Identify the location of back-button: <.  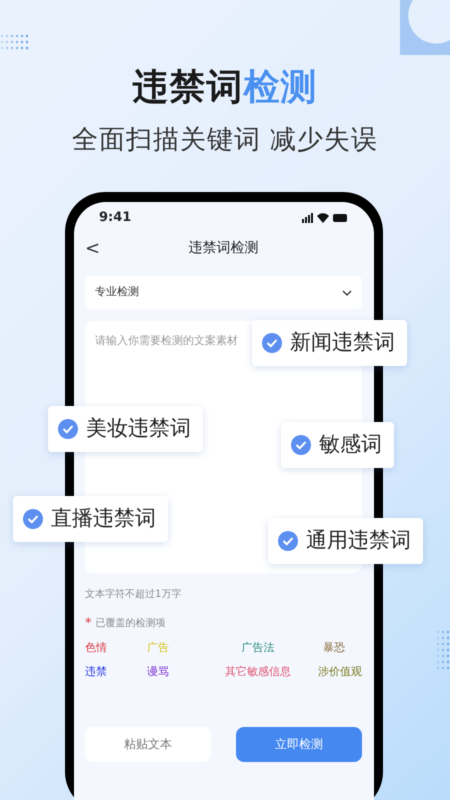
(92, 248).